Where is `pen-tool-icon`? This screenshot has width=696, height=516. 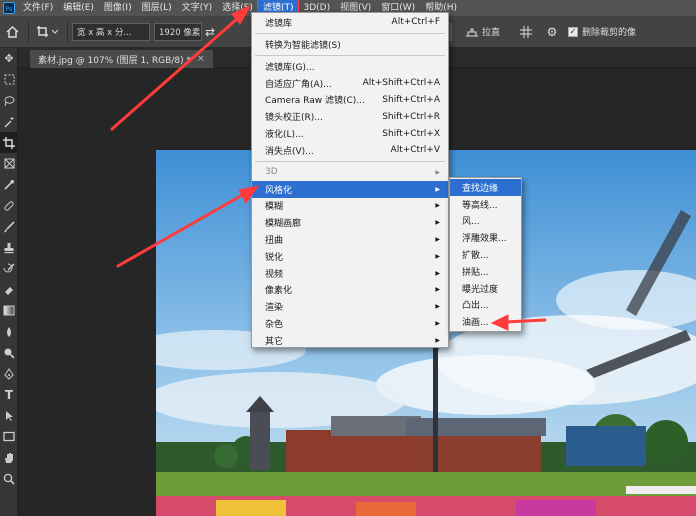
pen-tool-icon is located at coordinates (9, 373).